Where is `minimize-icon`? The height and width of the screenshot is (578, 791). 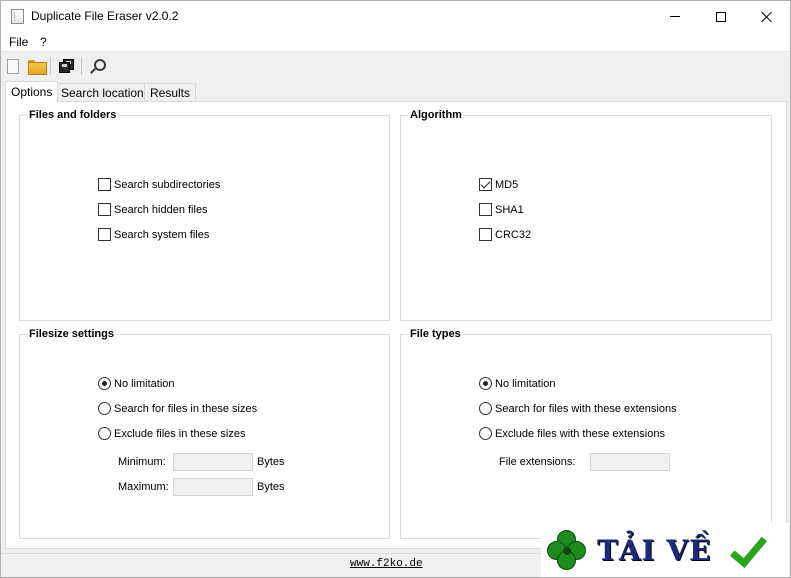 minimize-icon is located at coordinates (675, 16).